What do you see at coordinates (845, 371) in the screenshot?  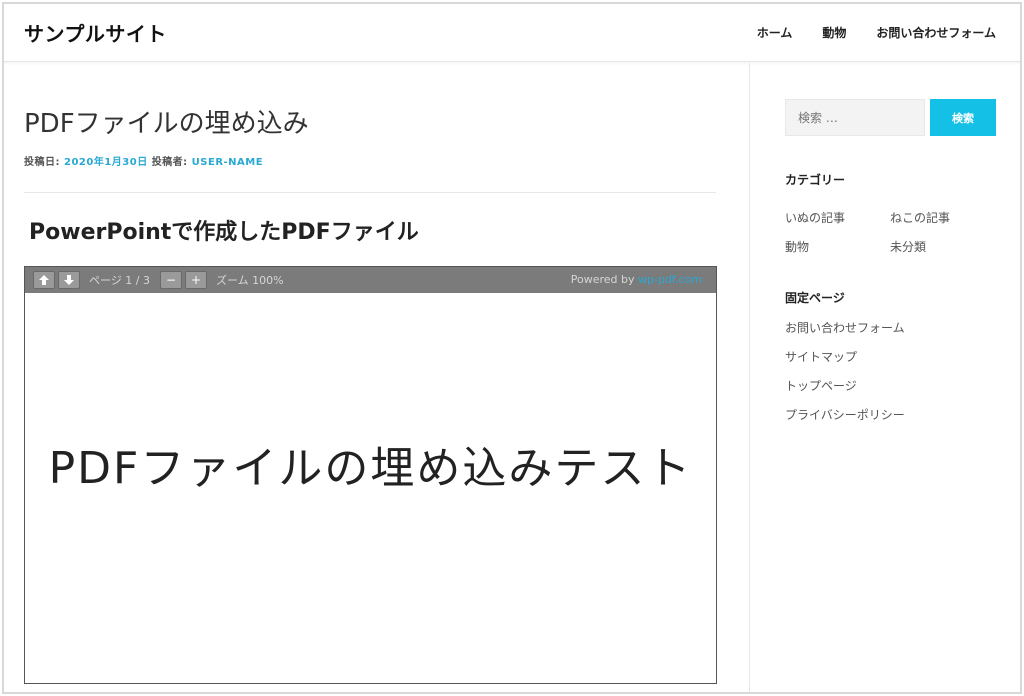 I see `page-list: お問い合わせフォーム サイトマップ トップページ プライバシーポリシー` at bounding box center [845, 371].